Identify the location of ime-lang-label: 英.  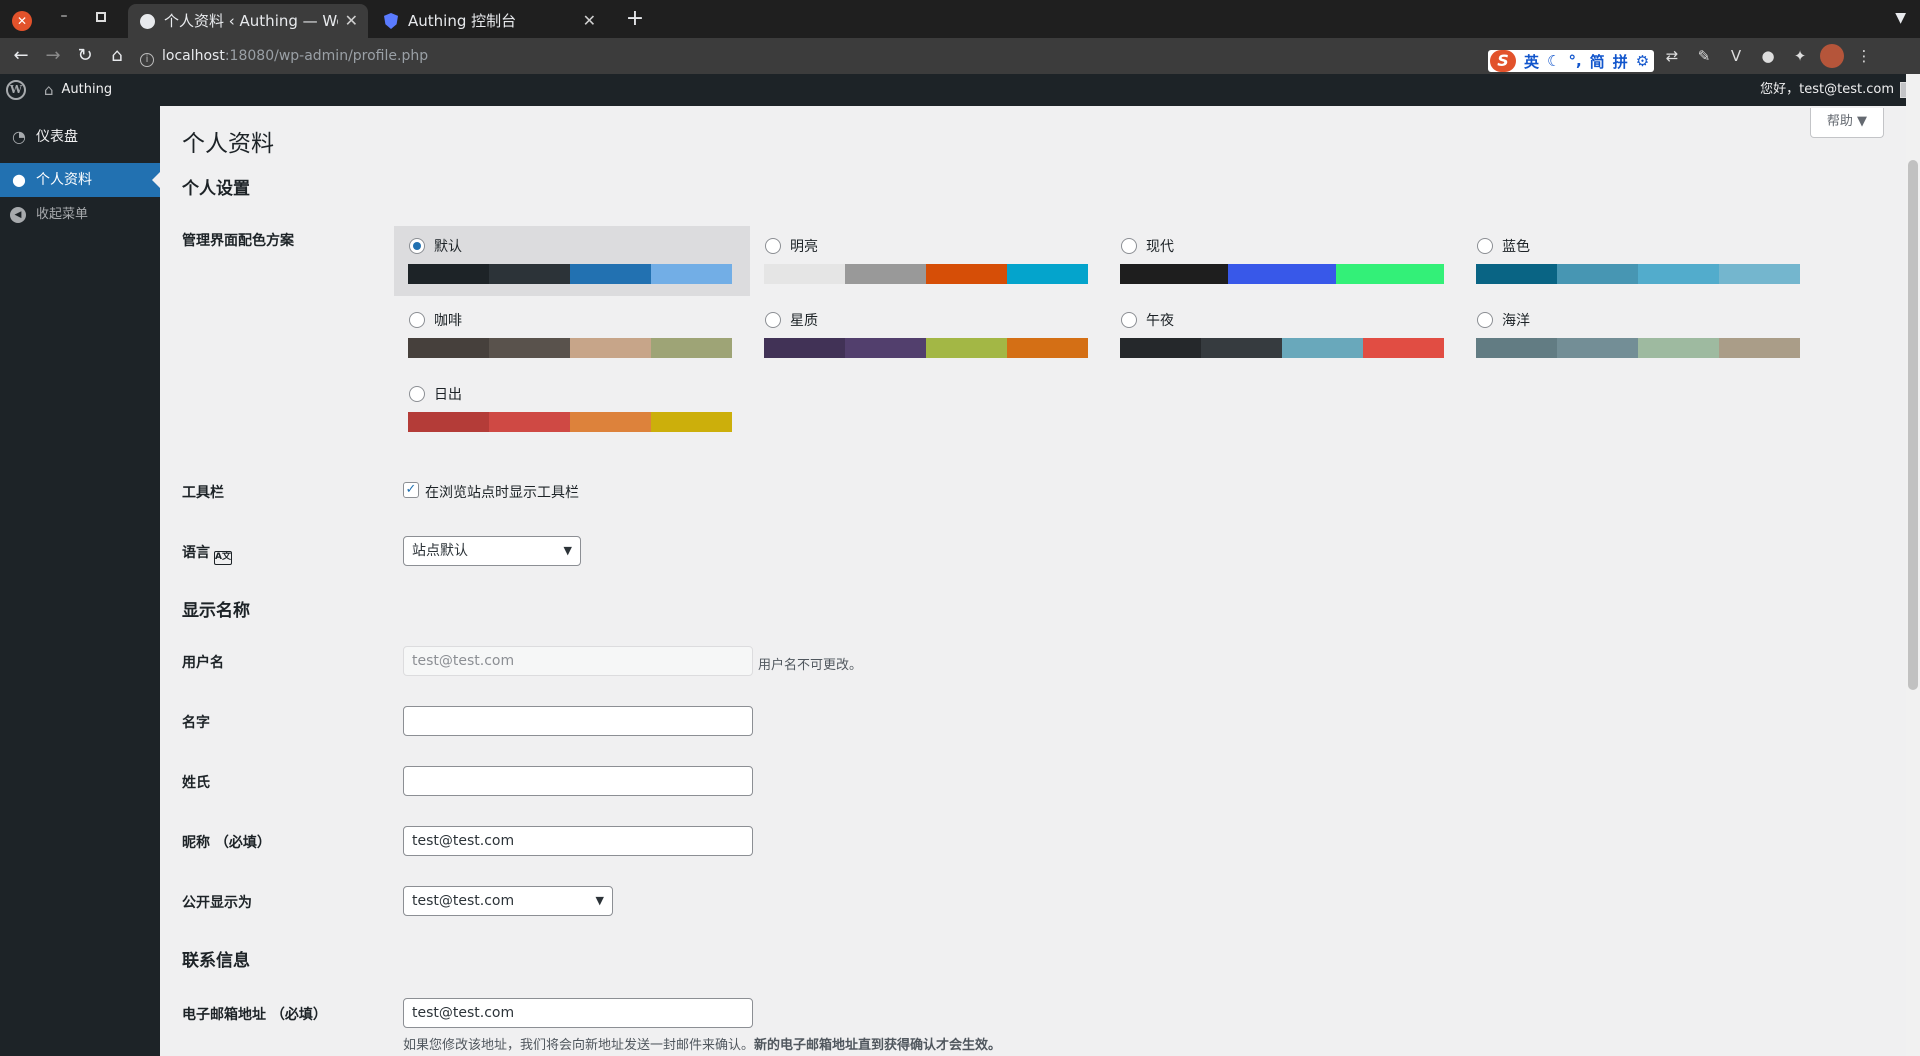
(1531, 61).